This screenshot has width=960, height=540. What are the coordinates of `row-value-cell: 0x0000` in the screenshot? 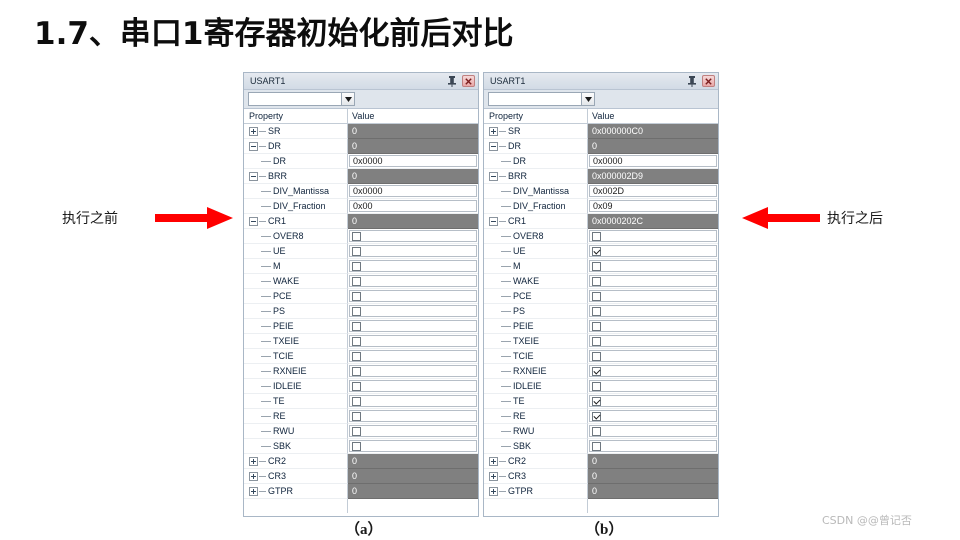 It's located at (413, 161).